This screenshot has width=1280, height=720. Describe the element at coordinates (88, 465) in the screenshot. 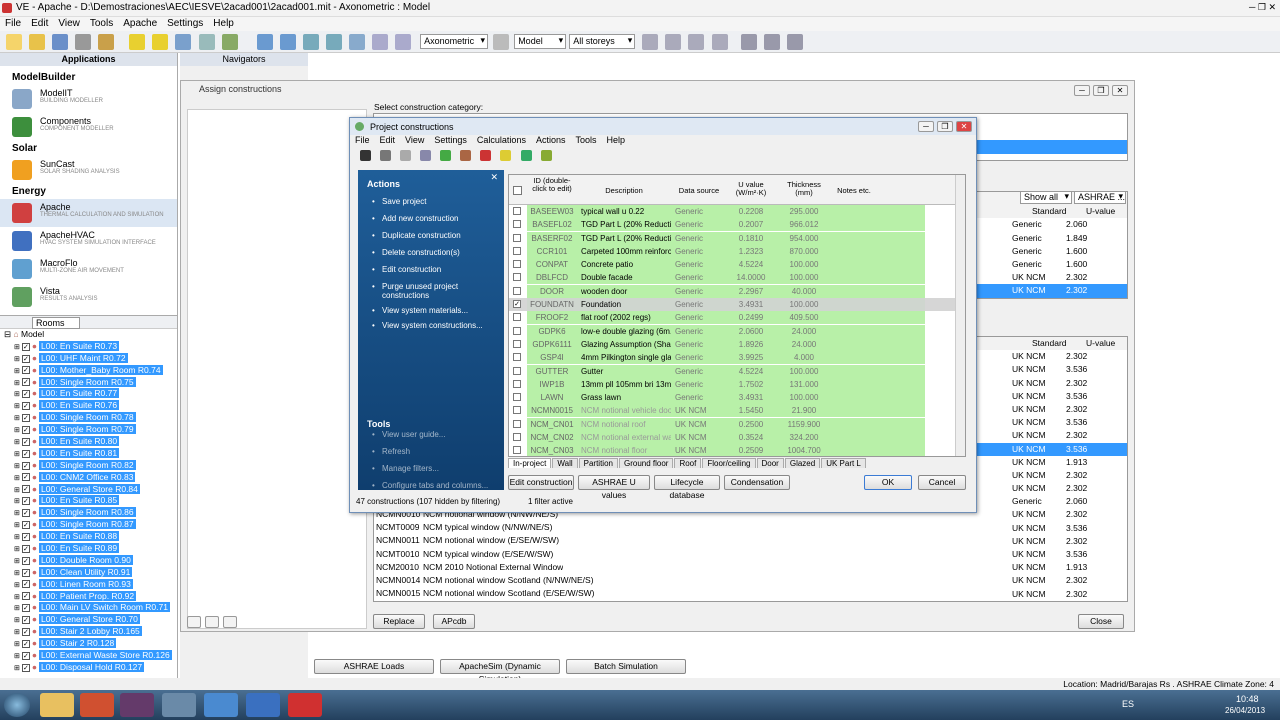

I see `tree-room: ⊞ ✓ ● L00: Single Room R0.82` at that location.